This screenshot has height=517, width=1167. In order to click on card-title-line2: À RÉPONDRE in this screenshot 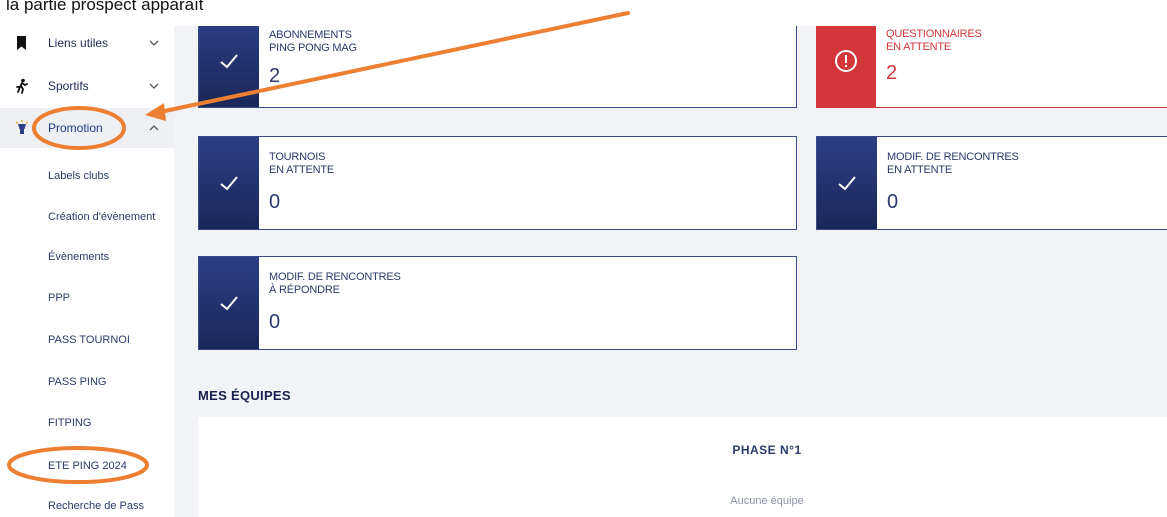, I will do `click(304, 290)`.